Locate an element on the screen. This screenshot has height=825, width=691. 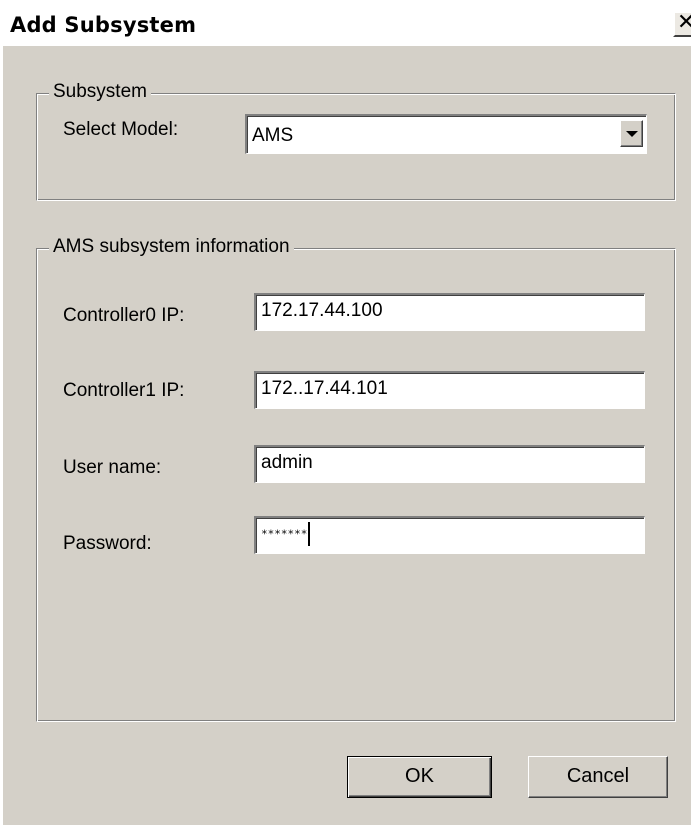
controller1-ip-label: Controller1 IP: is located at coordinates (124, 390).